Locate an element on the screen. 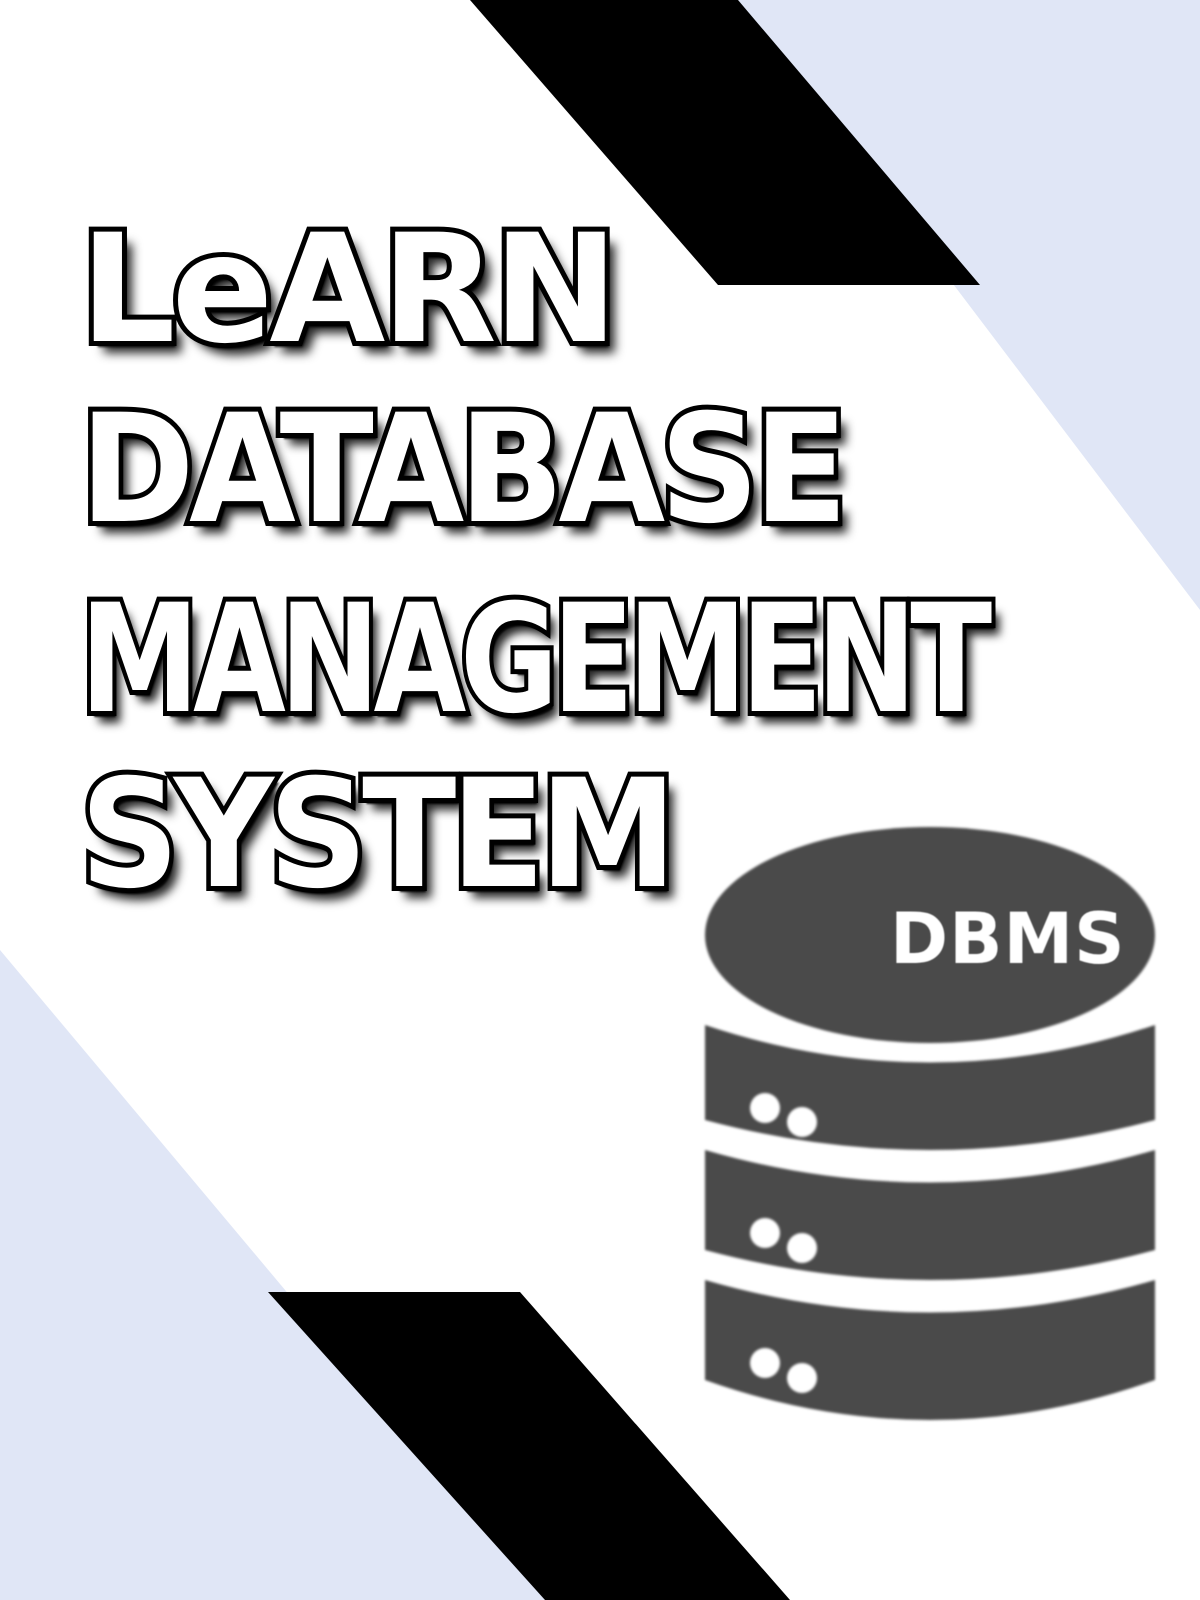 This screenshot has height=1600, width=1200. dbms-label: DBMS is located at coordinates (1008, 939).